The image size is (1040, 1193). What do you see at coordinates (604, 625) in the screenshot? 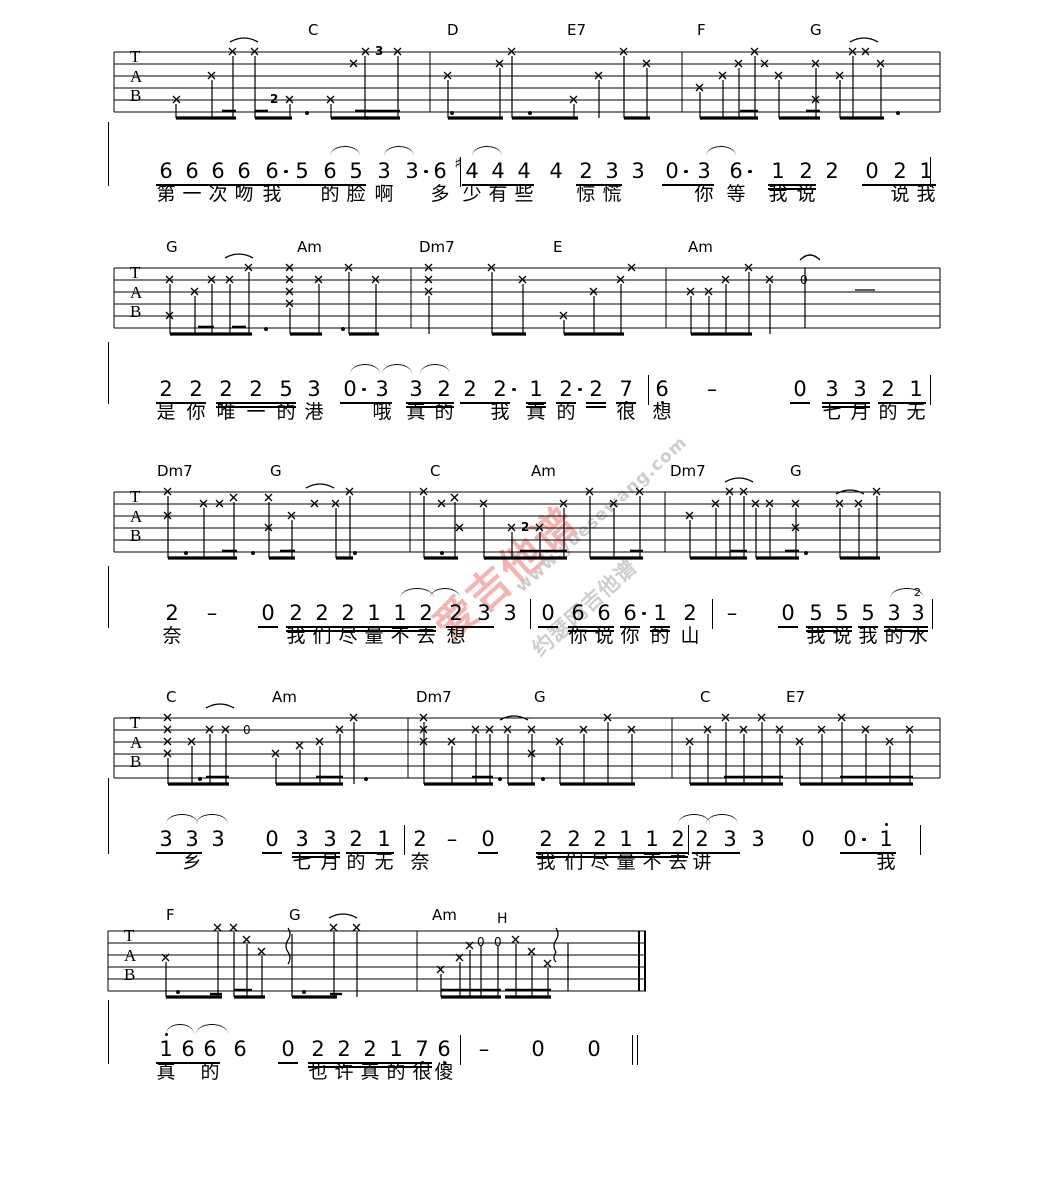
I see `jianpu-note: 6说` at bounding box center [604, 625].